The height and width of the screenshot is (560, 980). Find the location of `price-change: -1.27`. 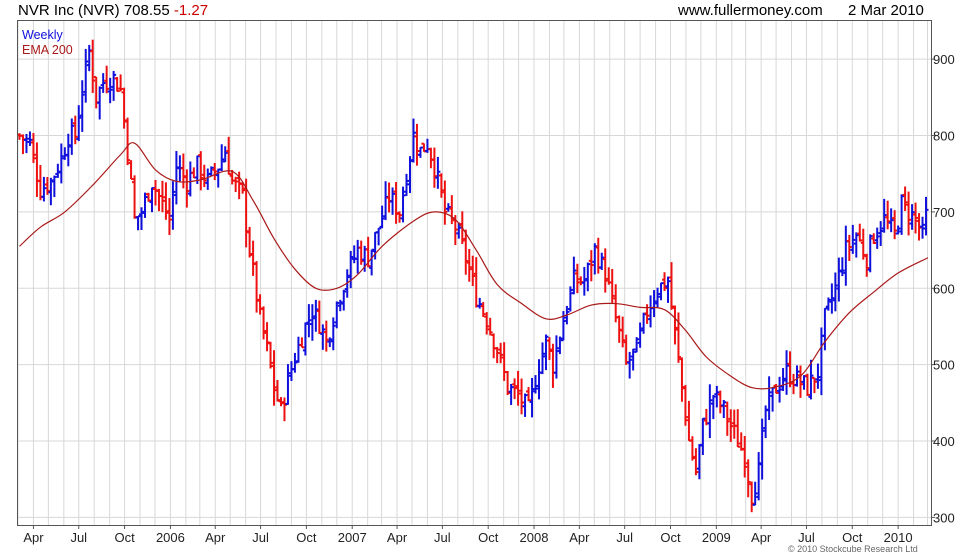

price-change: -1.27 is located at coordinates (191, 10).